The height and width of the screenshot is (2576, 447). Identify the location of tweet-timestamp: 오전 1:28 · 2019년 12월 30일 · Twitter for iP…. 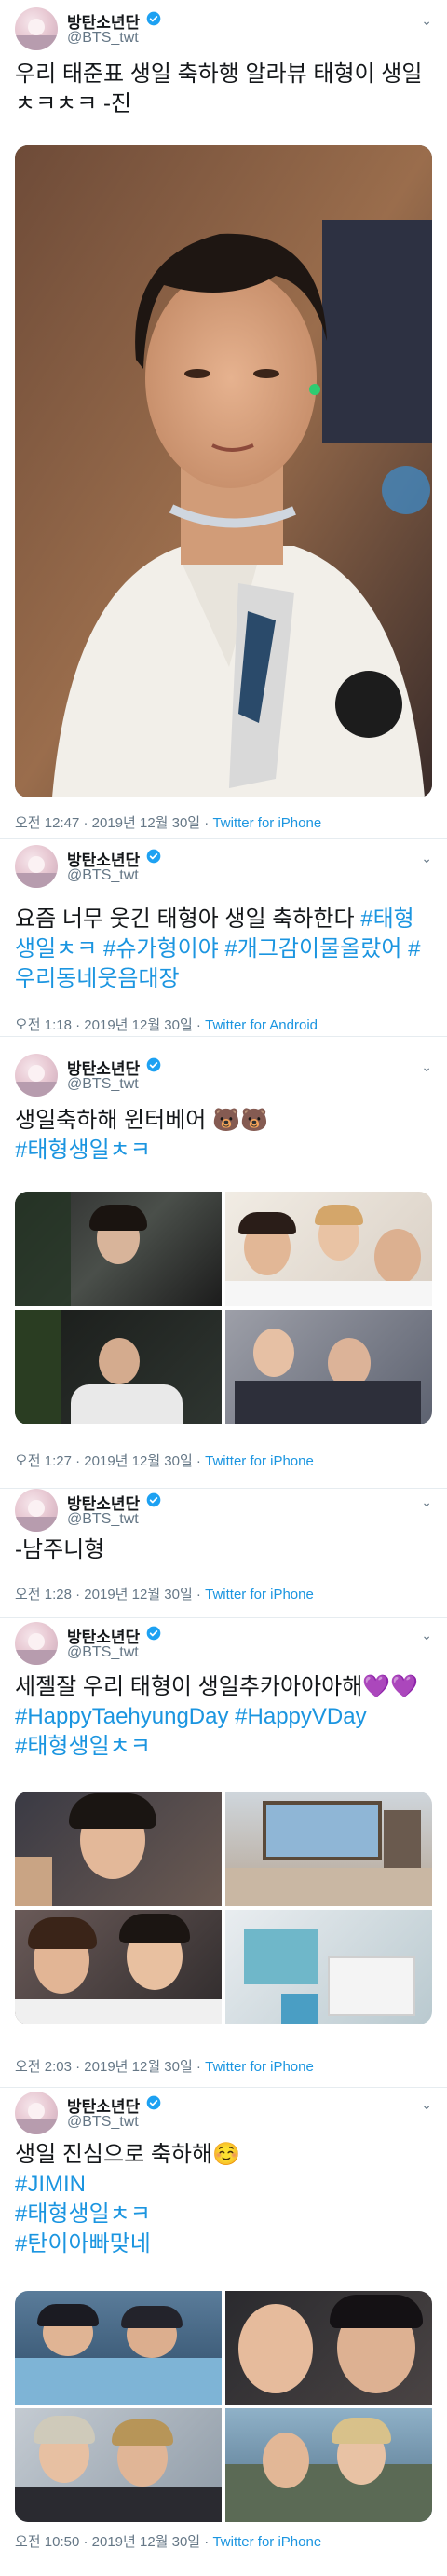
(164, 1594).